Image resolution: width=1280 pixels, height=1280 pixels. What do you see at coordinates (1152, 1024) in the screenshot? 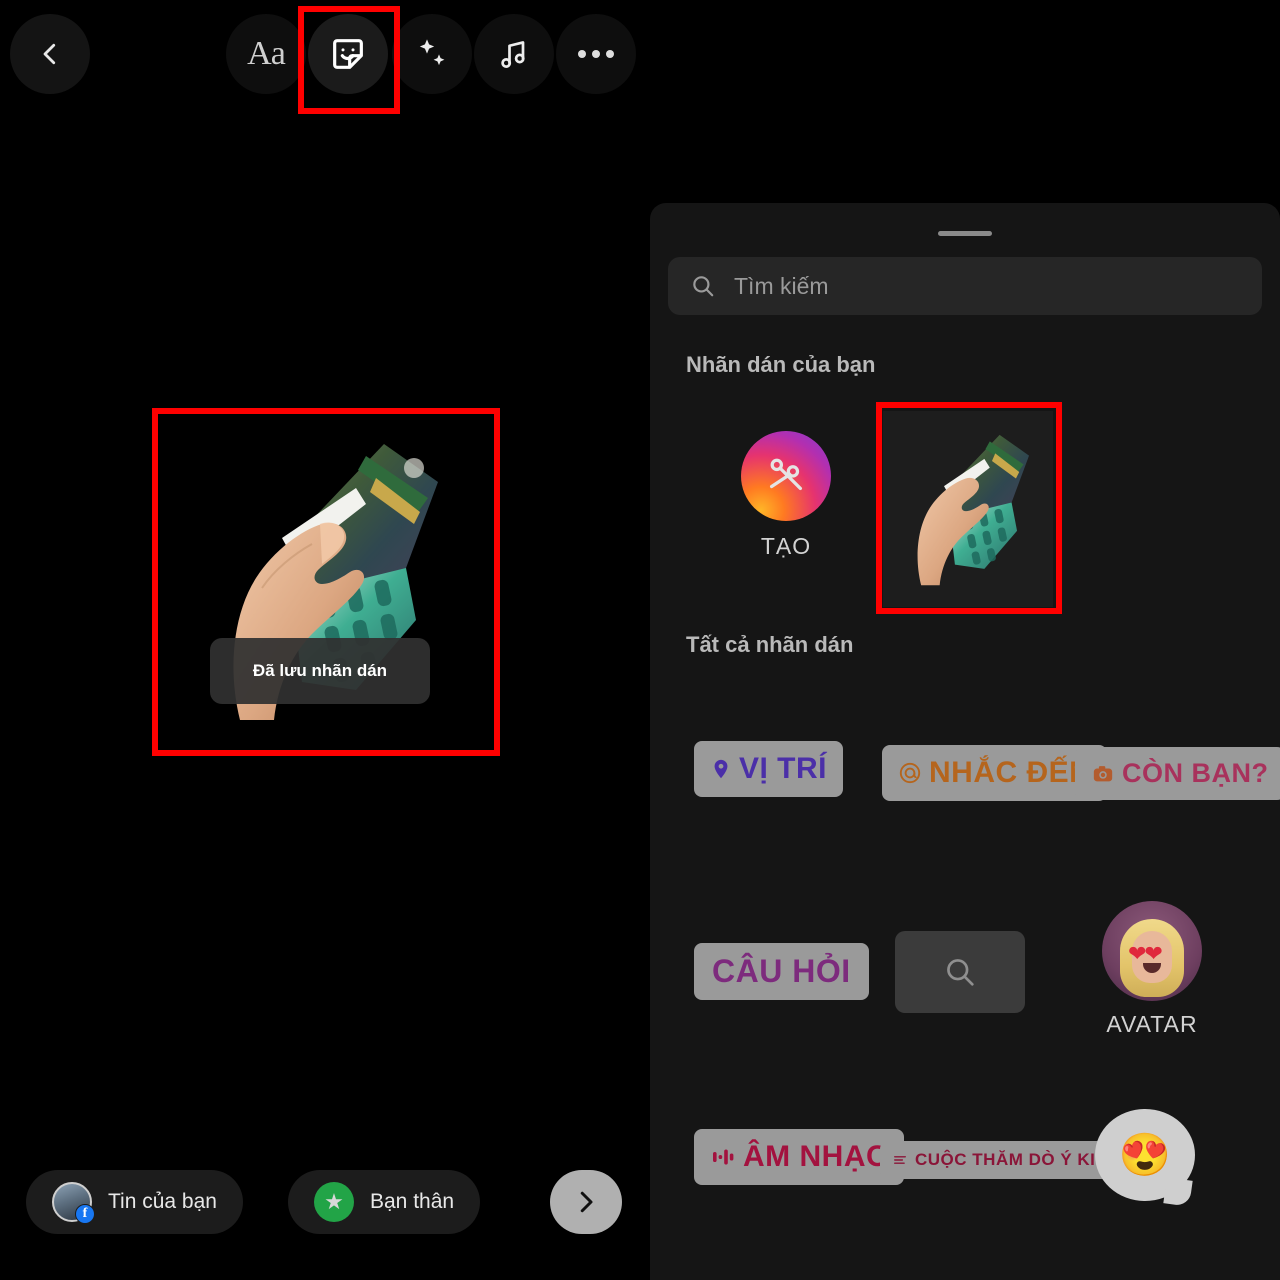
I see `sticker-avatar-label: AVATAR` at bounding box center [1152, 1024].